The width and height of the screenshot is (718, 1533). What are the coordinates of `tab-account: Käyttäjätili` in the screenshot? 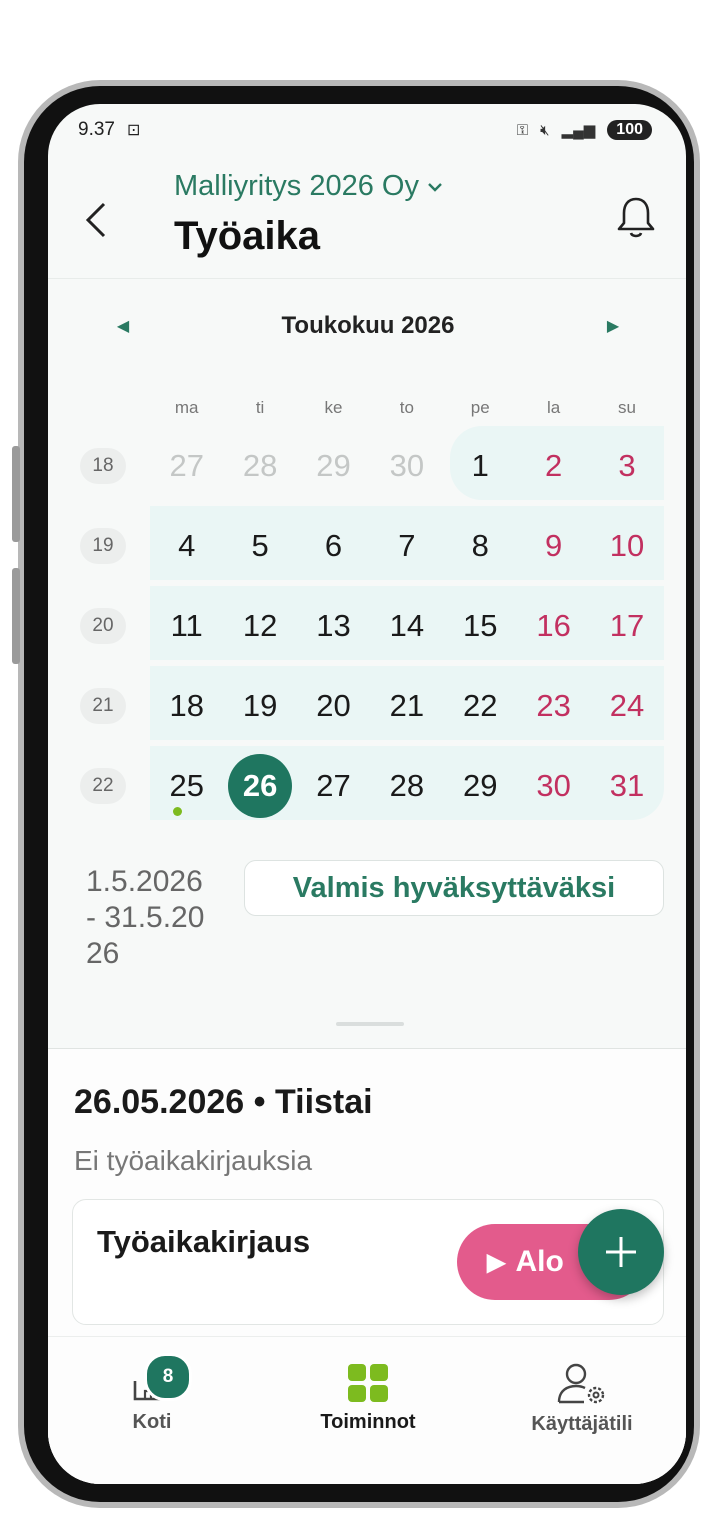 It's located at (582, 1399).